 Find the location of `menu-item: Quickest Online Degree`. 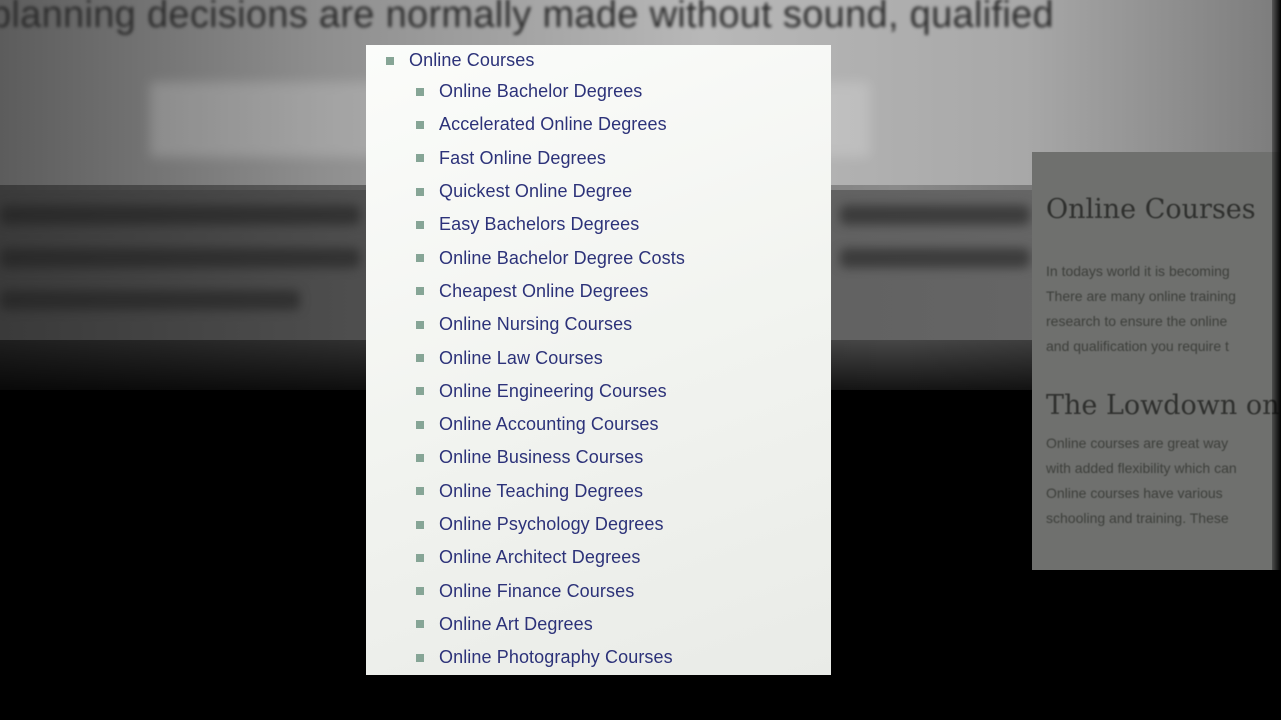

menu-item: Quickest Online Degree is located at coordinates (550, 191).